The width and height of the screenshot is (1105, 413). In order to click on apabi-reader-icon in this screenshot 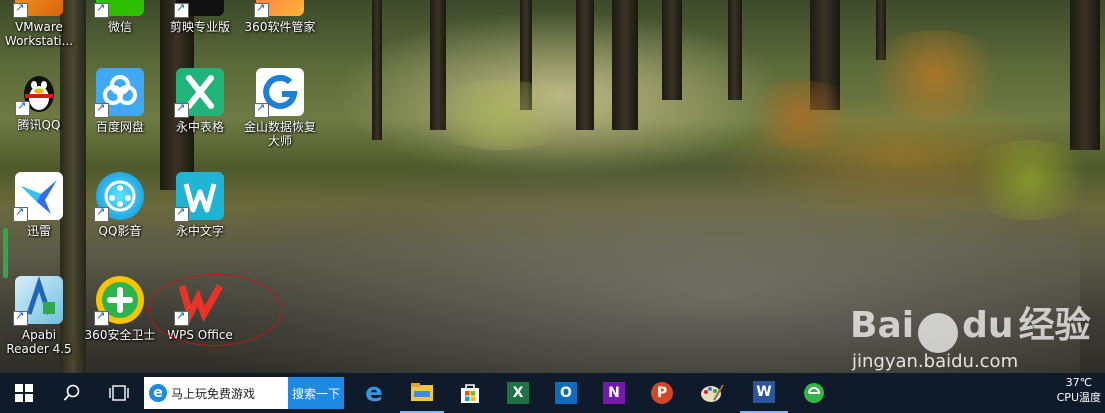, I will do `click(38, 301)`.